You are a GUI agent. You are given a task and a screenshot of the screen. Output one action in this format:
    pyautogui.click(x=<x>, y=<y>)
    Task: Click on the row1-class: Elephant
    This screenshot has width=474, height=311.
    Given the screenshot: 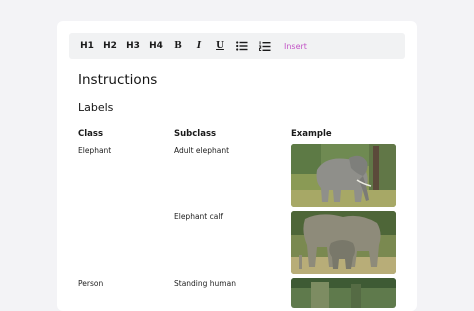 What is the action you would take?
    pyautogui.click(x=95, y=150)
    